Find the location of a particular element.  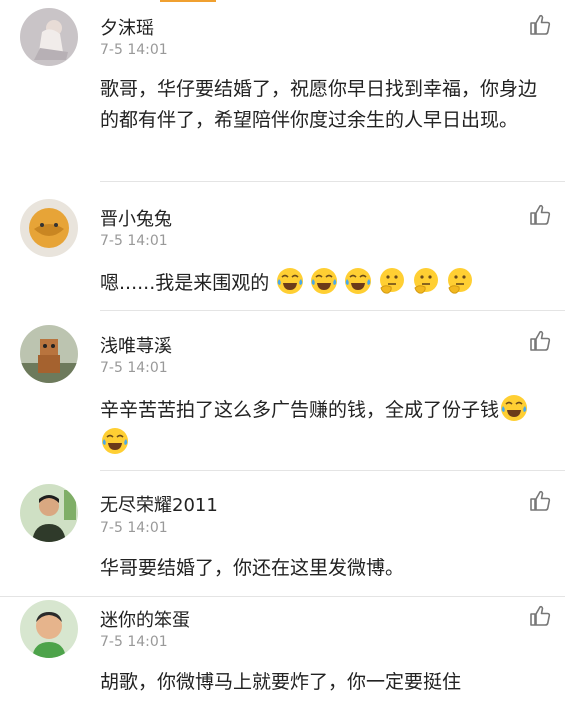

comment-text: 华哥要结婚了，你还在这里发微博。 is located at coordinates (252, 568).